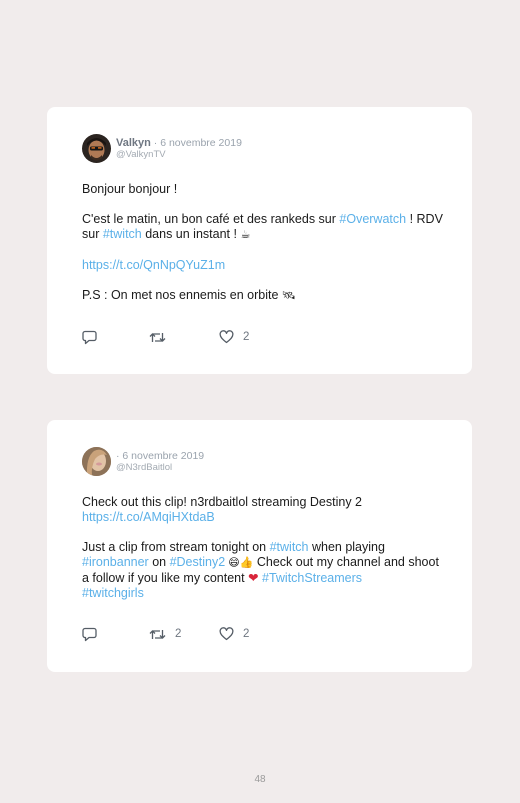  Describe the element at coordinates (262, 337) in the screenshot. I see `tweet-actions: 2` at that location.